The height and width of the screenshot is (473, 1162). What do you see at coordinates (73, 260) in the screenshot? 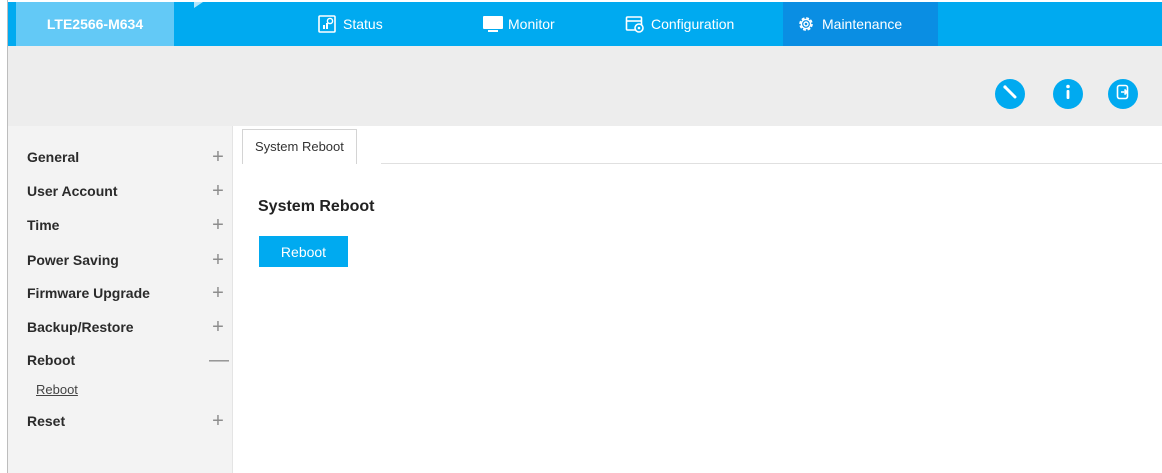
I see `sidebar-item-label: Power Saving` at bounding box center [73, 260].